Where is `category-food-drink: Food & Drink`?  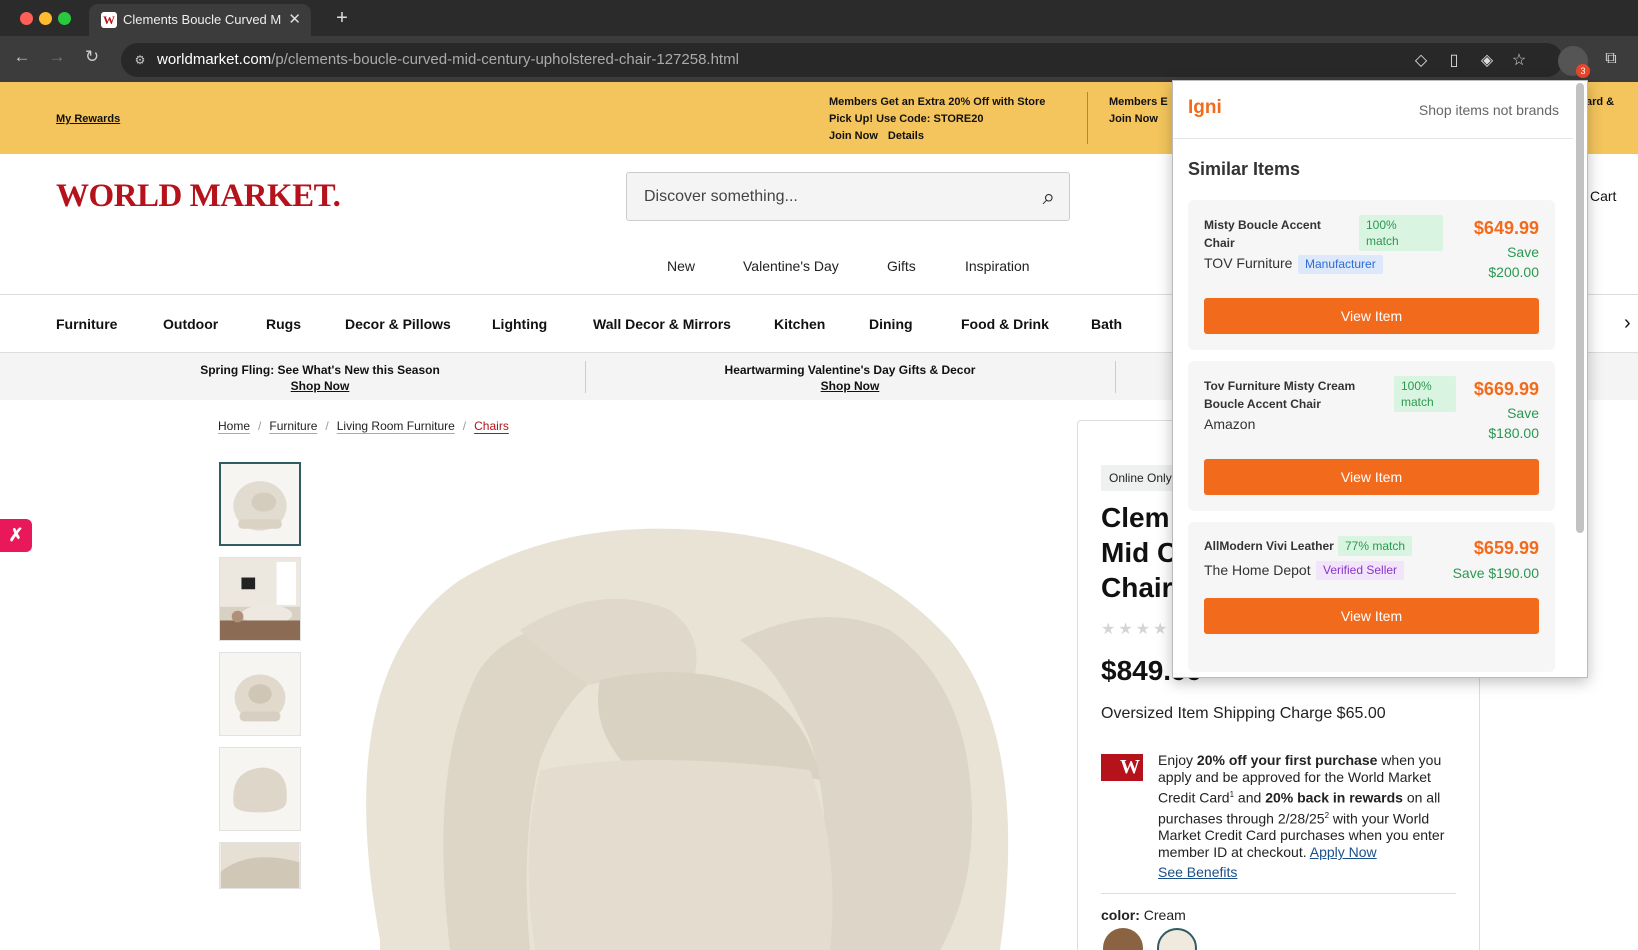 category-food-drink: Food & Drink is located at coordinates (1005, 324).